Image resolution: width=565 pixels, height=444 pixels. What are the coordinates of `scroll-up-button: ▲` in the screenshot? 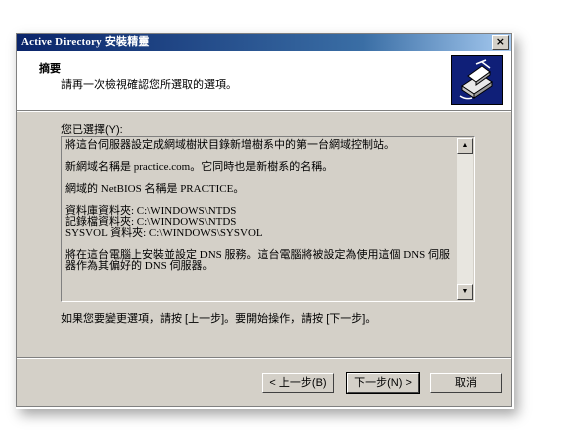 It's located at (465, 146).